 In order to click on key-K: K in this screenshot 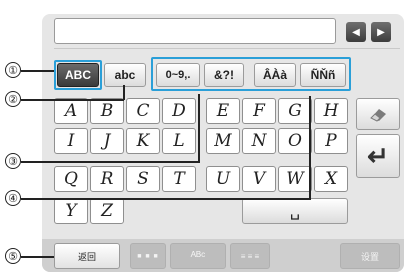, I will do `click(143, 141)`.